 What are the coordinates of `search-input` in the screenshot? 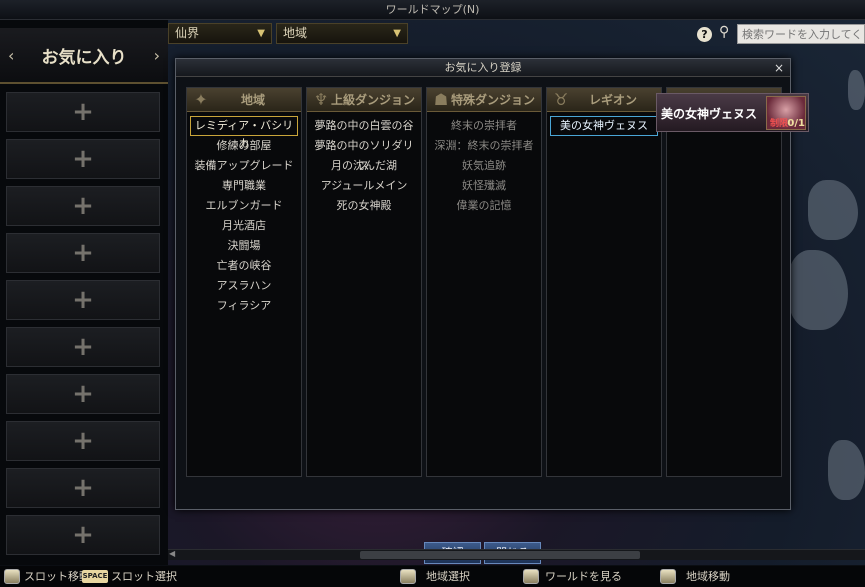 It's located at (801, 34).